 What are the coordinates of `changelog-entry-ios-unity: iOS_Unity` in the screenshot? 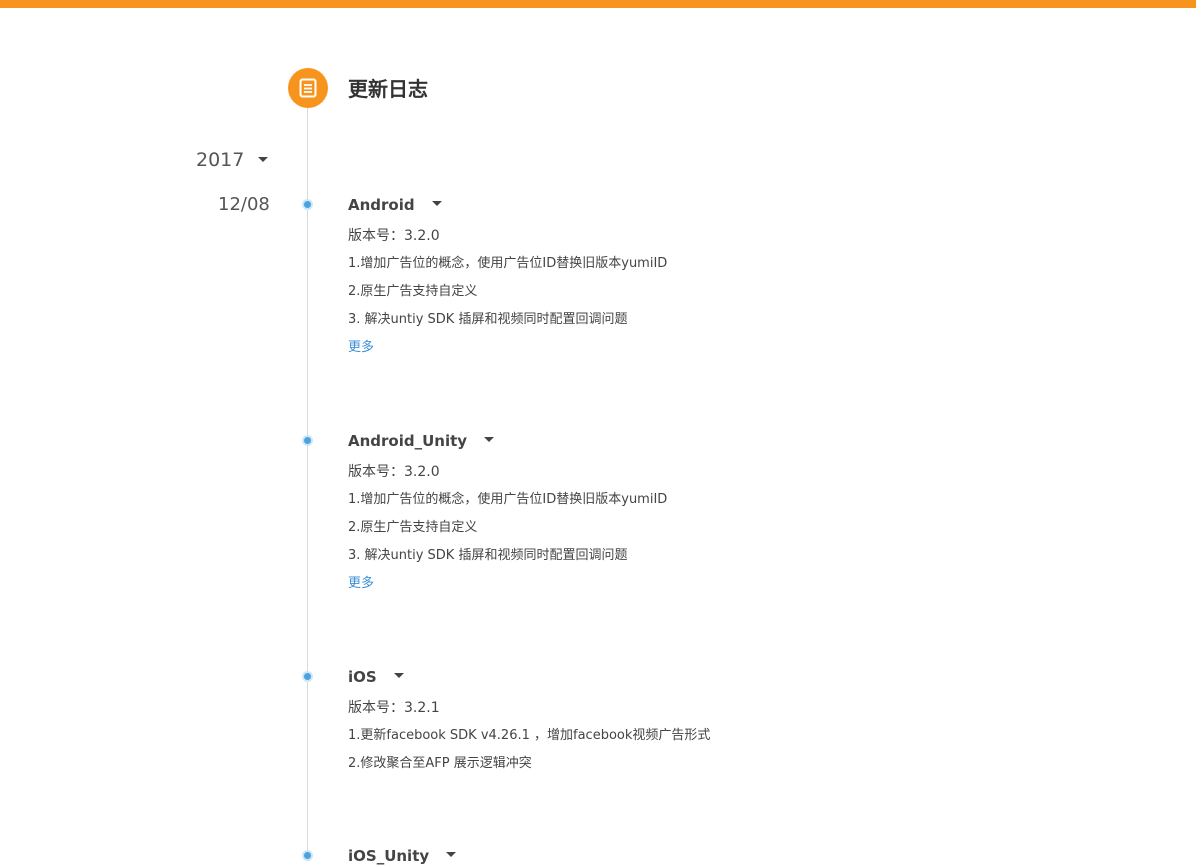 It's located at (402, 856).